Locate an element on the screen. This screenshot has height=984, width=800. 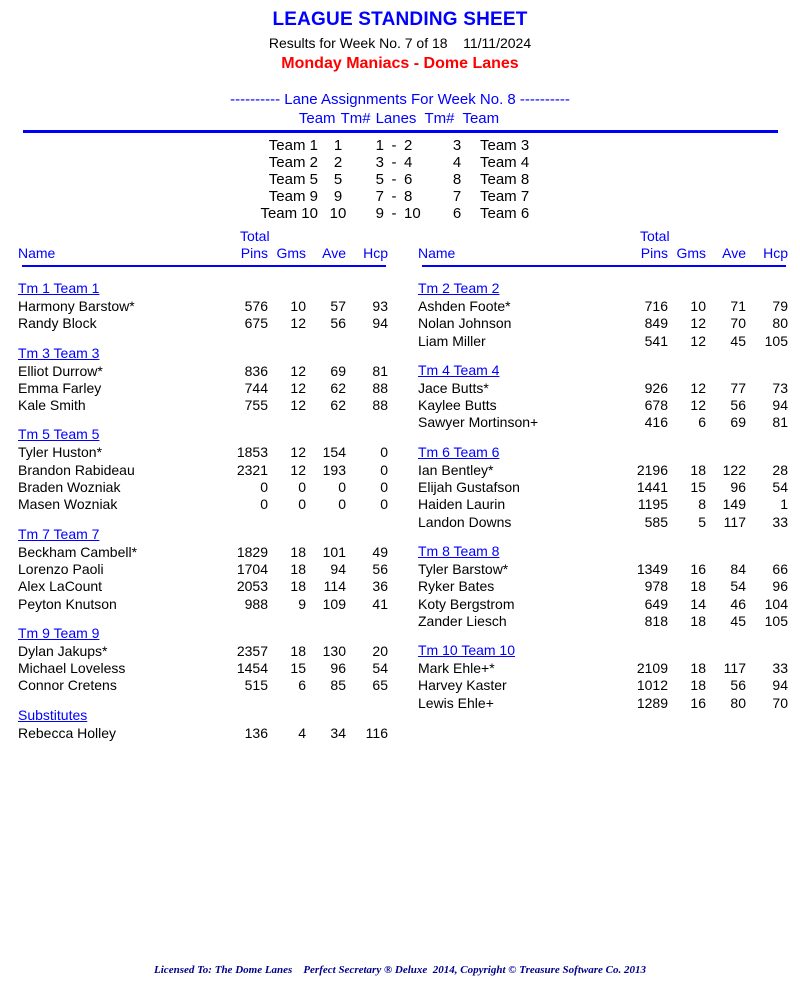
player-name: Kaylee Butts is located at coordinates (457, 405).